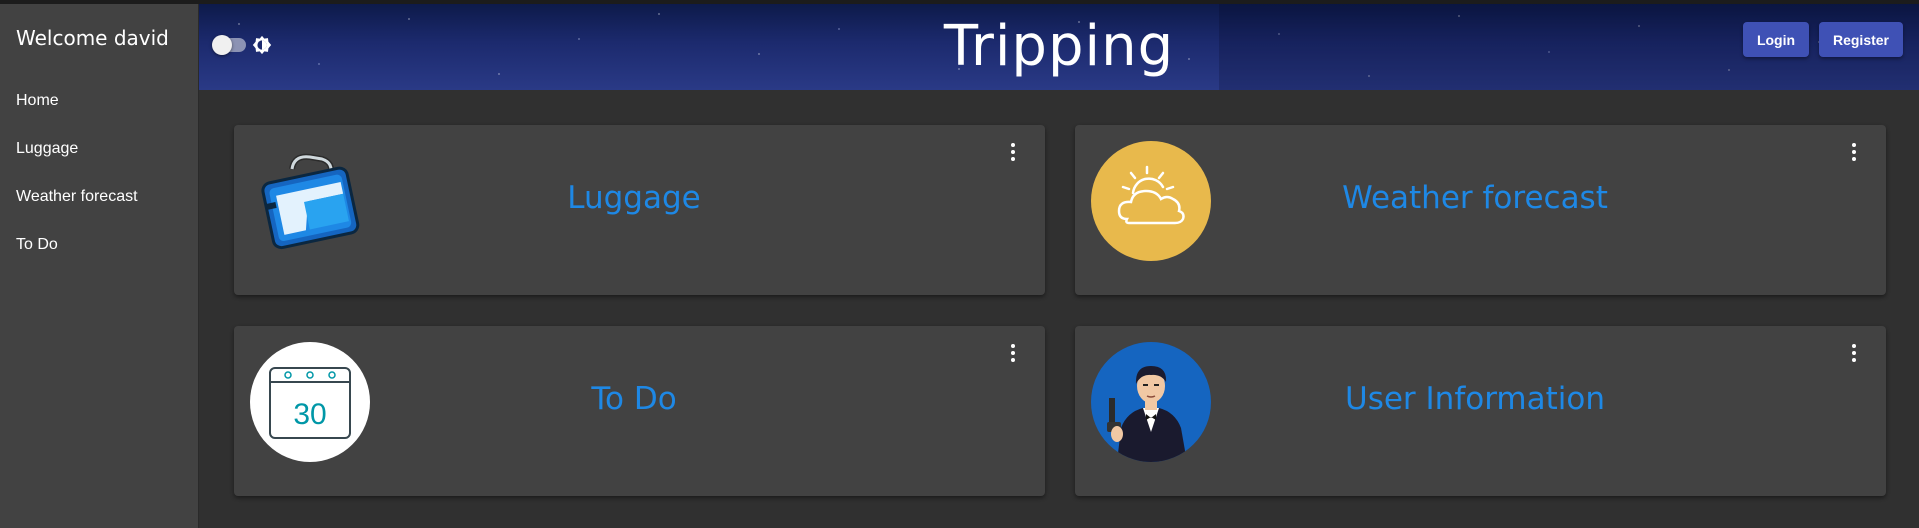 The height and width of the screenshot is (528, 1919). Describe the element at coordinates (37, 101) in the screenshot. I see `sidebar-item-home: Home` at that location.